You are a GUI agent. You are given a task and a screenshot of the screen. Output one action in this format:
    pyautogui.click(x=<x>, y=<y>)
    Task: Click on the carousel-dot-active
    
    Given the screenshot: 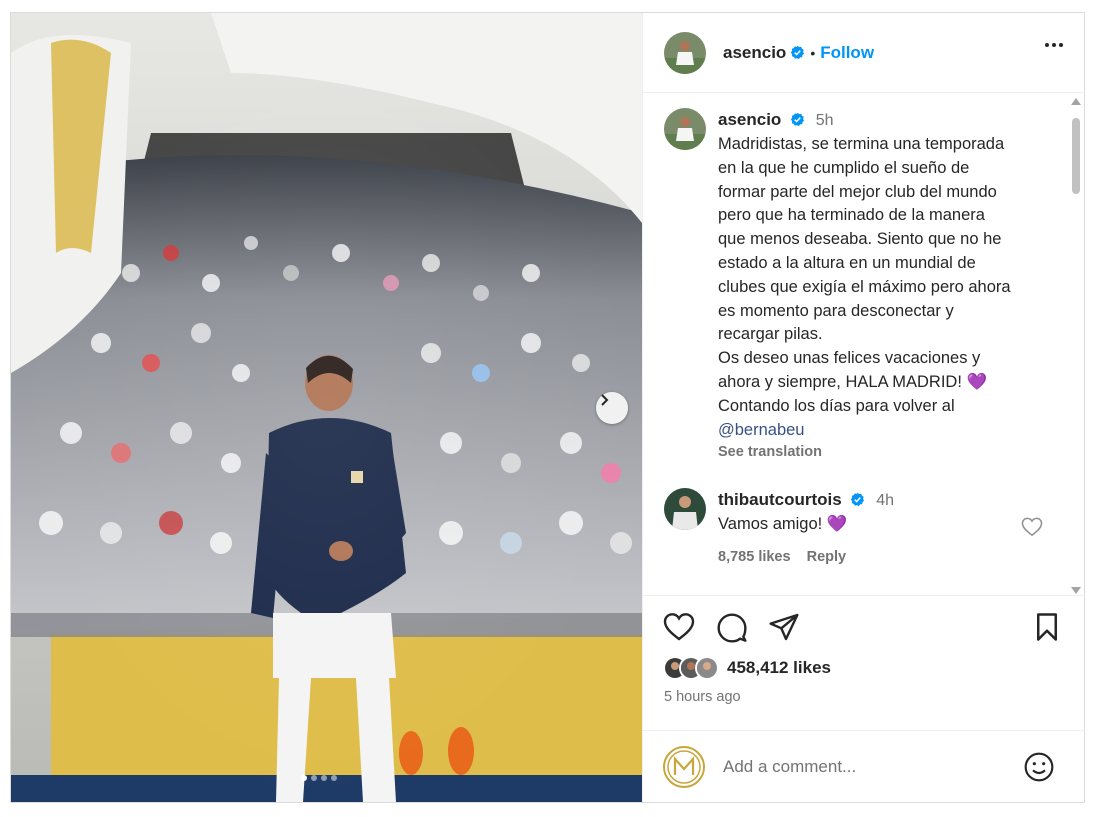 What is the action you would take?
    pyautogui.click(x=304, y=778)
    